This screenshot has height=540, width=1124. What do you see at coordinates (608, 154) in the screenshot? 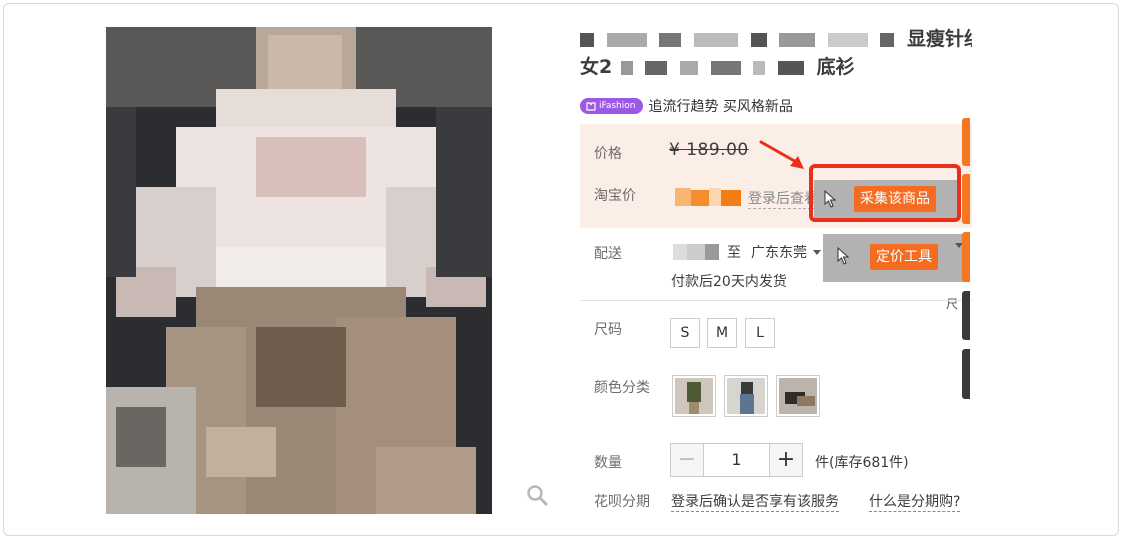
I see `price-label: 价格` at bounding box center [608, 154].